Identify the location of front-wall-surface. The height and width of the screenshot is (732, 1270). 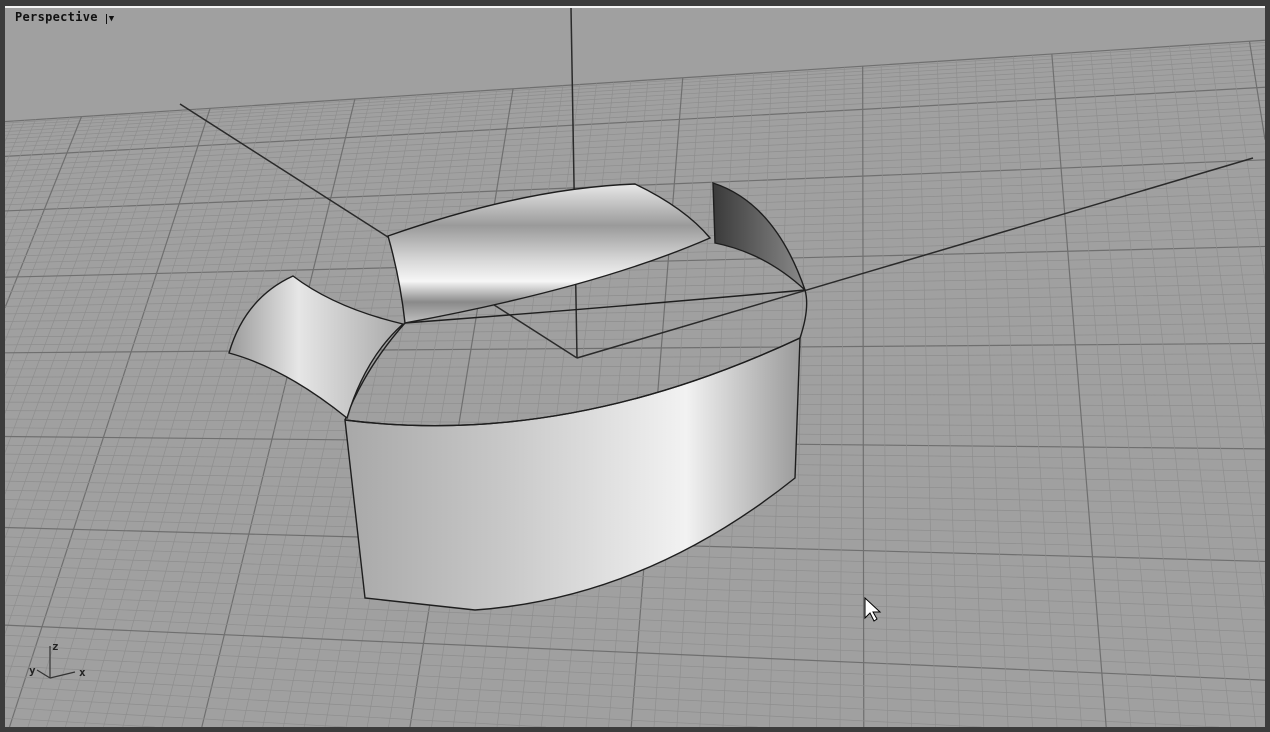
(572, 473).